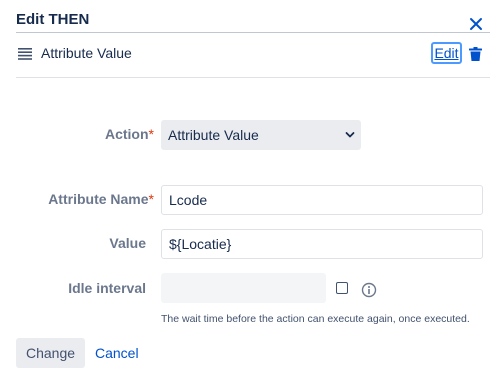 The image size is (500, 381). What do you see at coordinates (322, 200) in the screenshot?
I see `attribute-name-input: Lcode` at bounding box center [322, 200].